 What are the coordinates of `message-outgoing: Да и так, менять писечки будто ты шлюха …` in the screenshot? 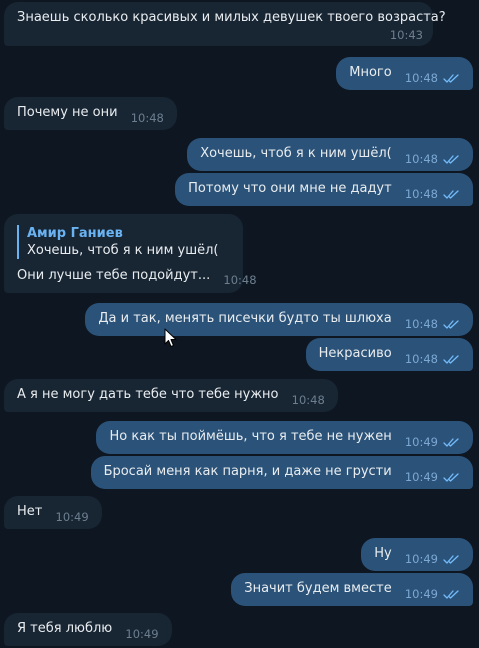 It's located at (279, 319).